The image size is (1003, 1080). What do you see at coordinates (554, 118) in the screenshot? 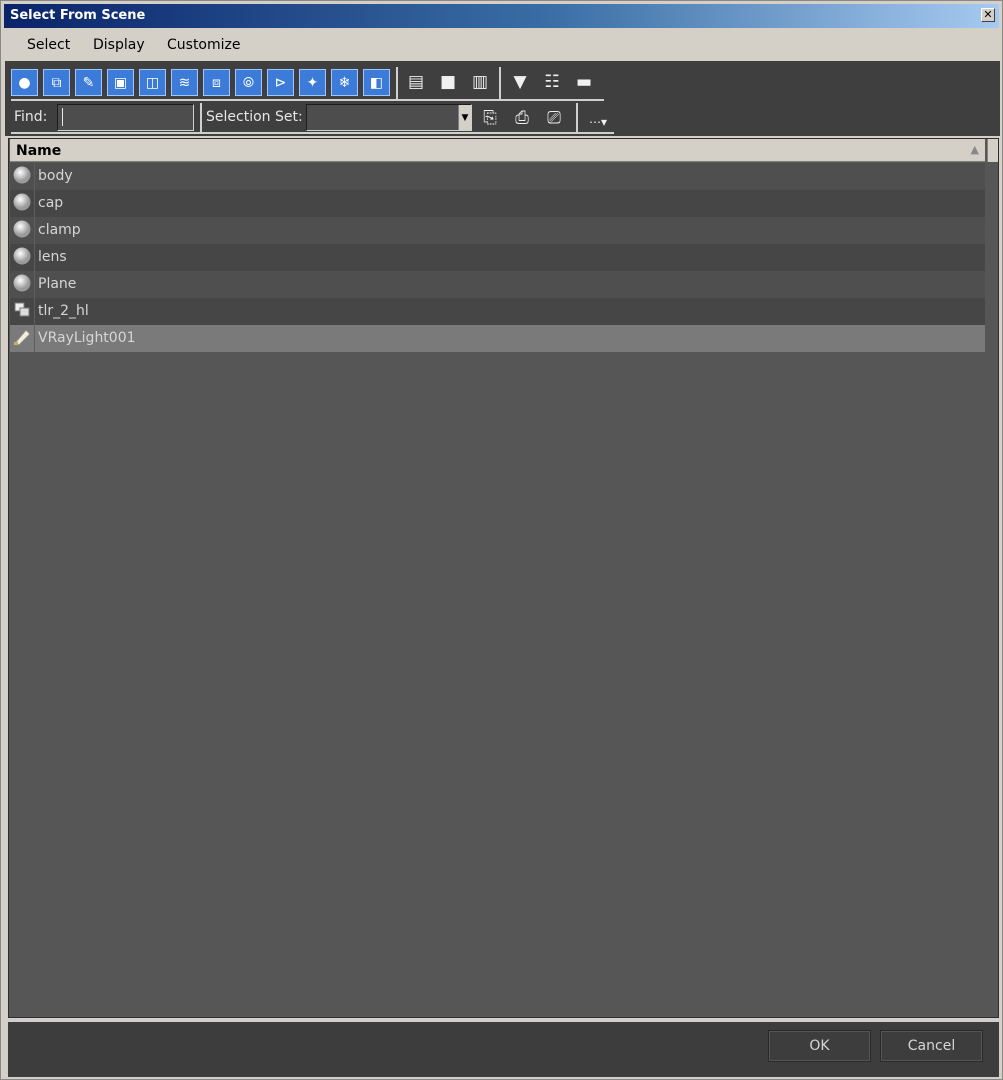
I see `select-influences-icon: ⎚` at bounding box center [554, 118].